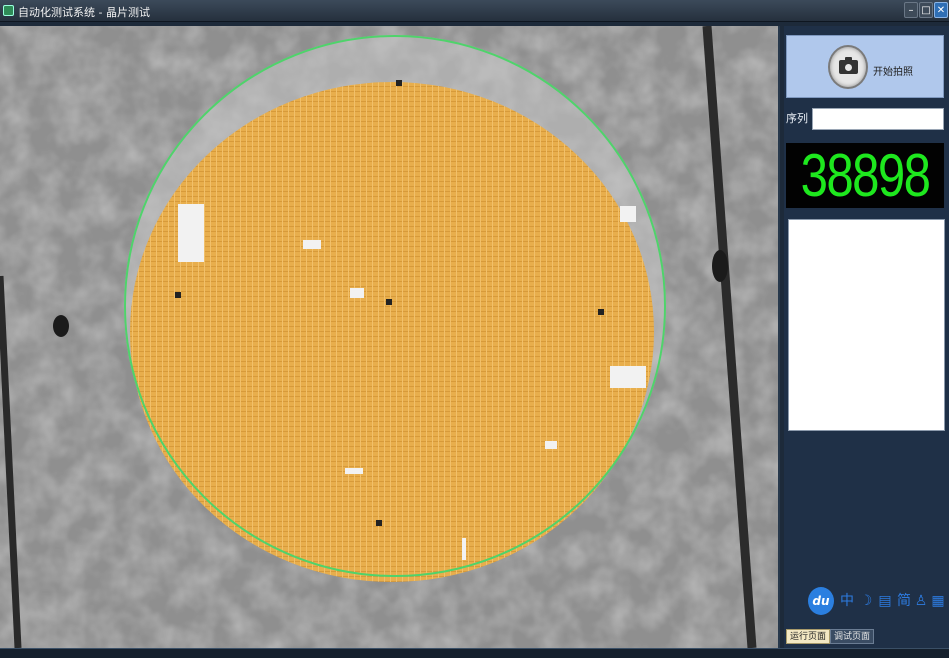  What do you see at coordinates (926, 10) in the screenshot?
I see `maximize-button: □` at bounding box center [926, 10].